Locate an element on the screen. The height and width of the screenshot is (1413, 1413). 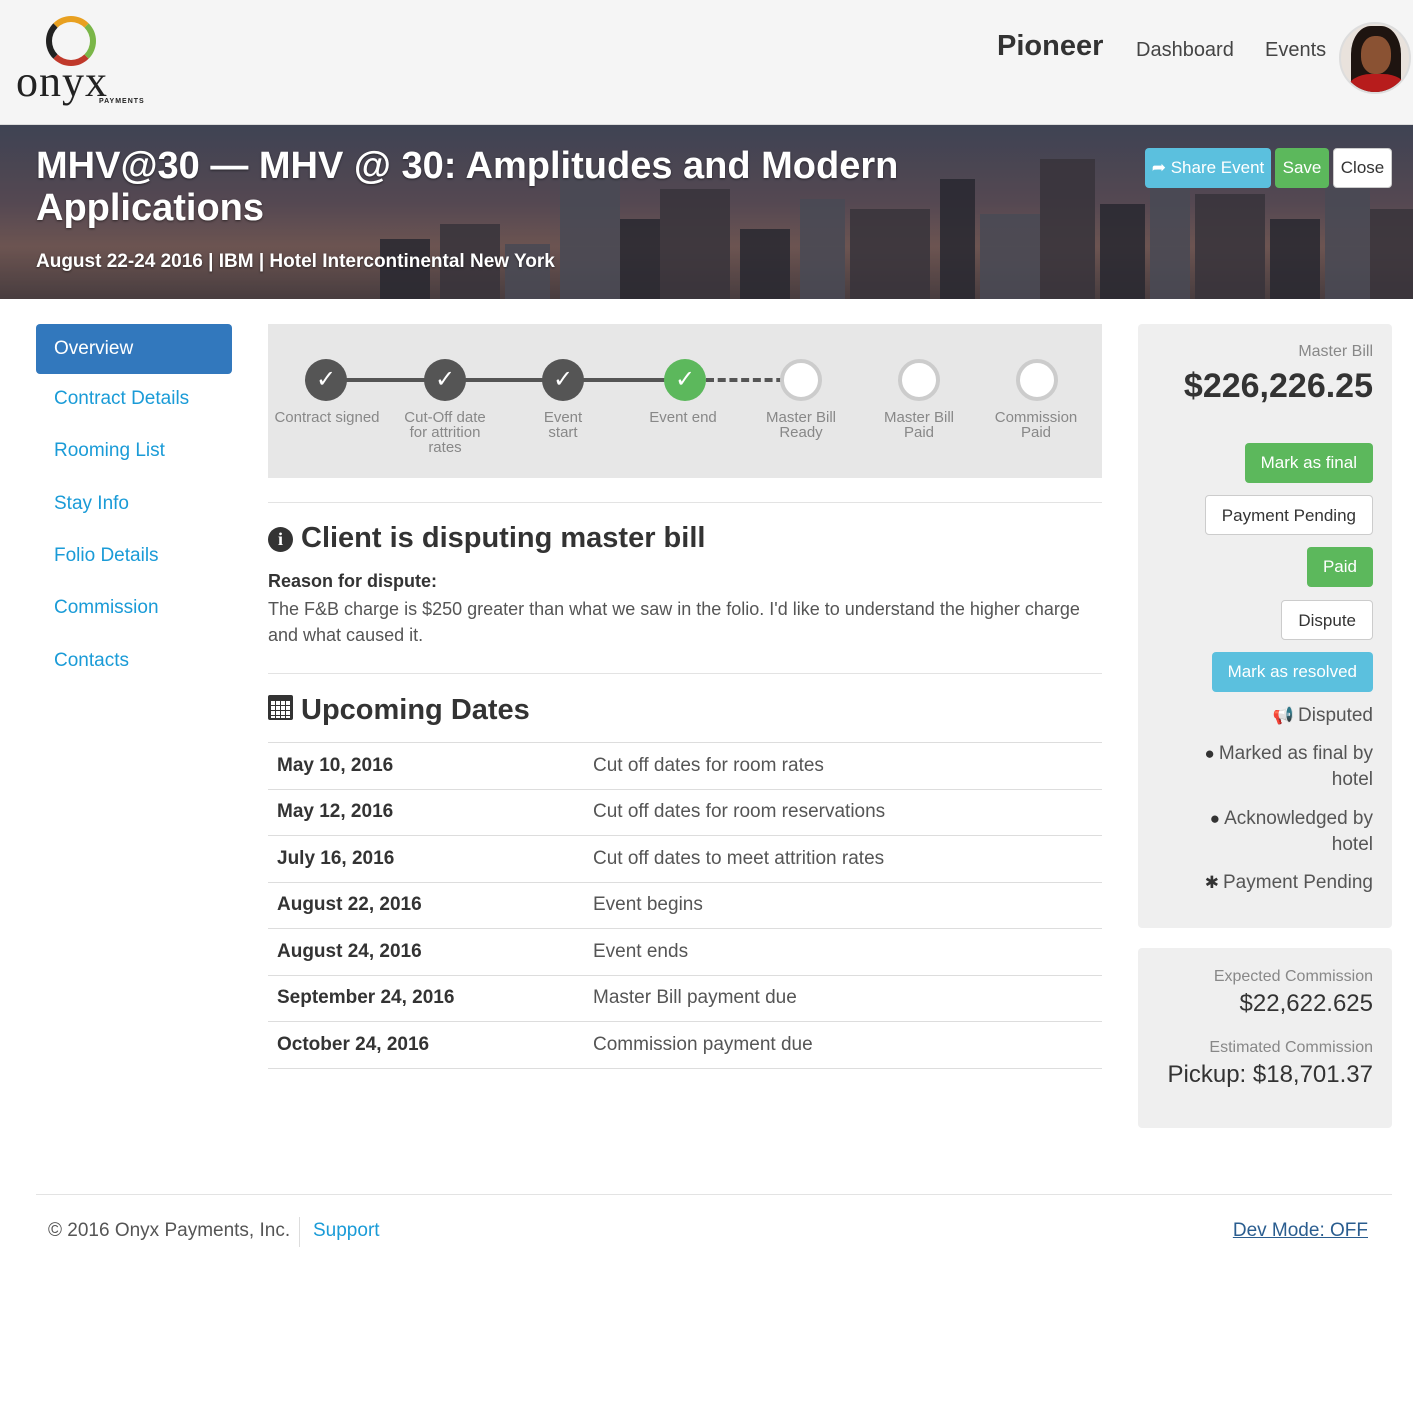
dev-mode-toggle: Dev Mode: OFF is located at coordinates (1300, 1231).